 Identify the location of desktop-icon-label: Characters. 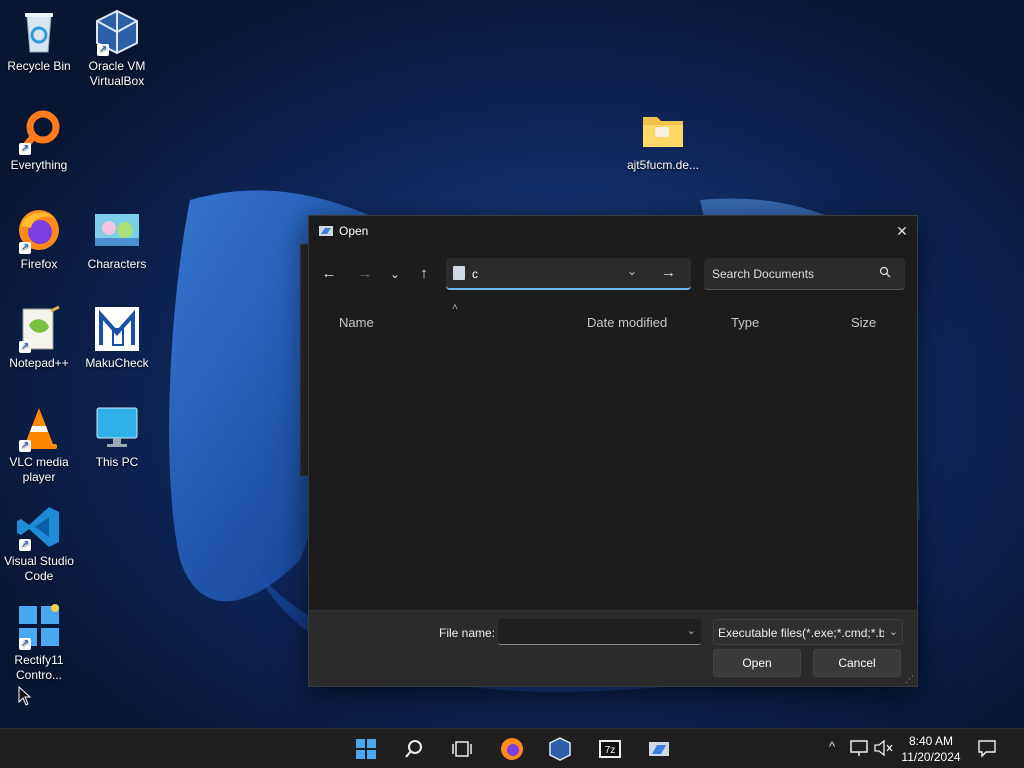
(117, 264).